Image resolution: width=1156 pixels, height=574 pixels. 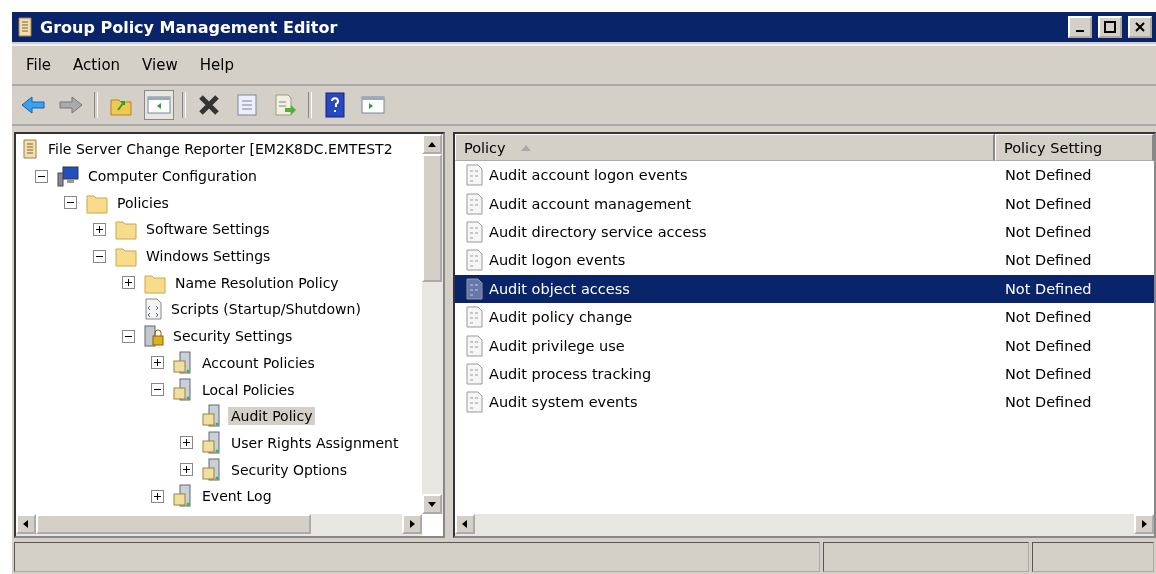 What do you see at coordinates (570, 373) in the screenshot?
I see `policy-name: Audit process tracking` at bounding box center [570, 373].